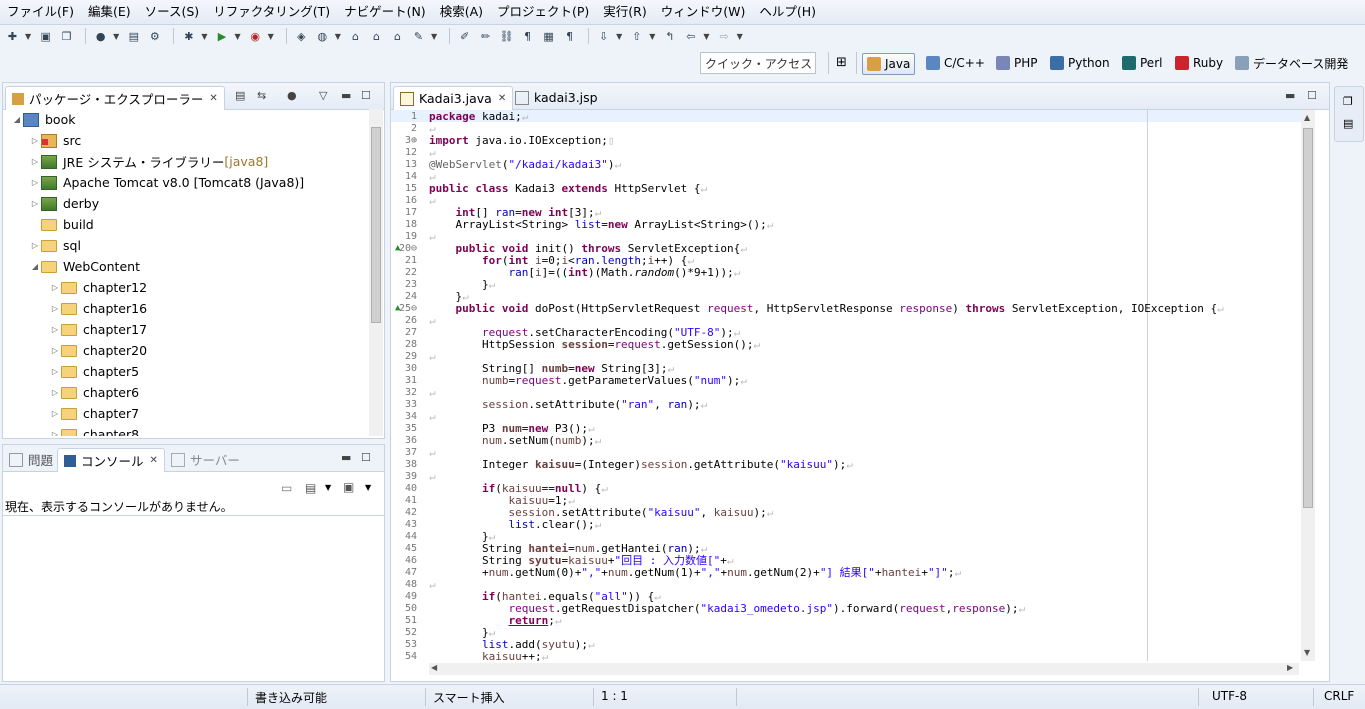  I want to click on new-java-project-icon: ◈, so click(301, 36).